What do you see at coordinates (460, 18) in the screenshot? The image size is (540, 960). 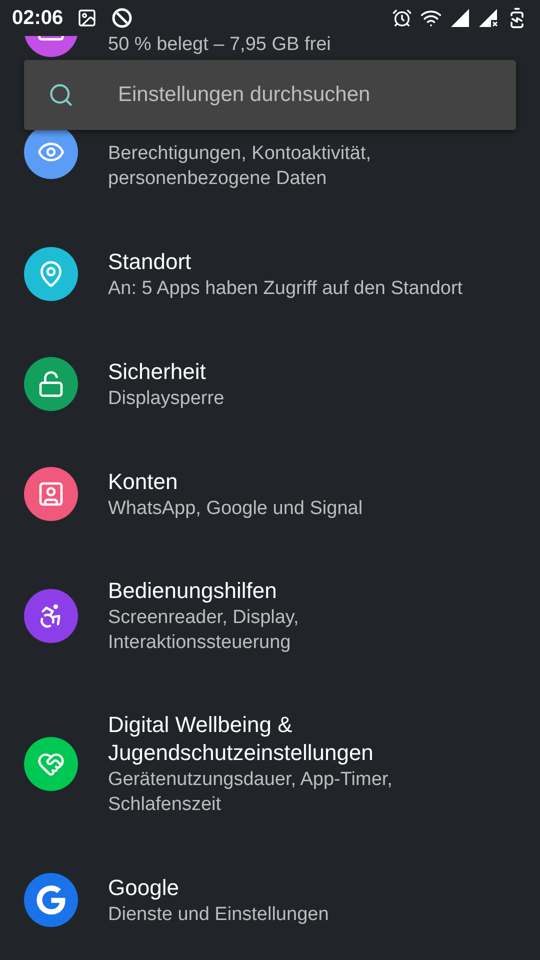 I see `signal-icon` at bounding box center [460, 18].